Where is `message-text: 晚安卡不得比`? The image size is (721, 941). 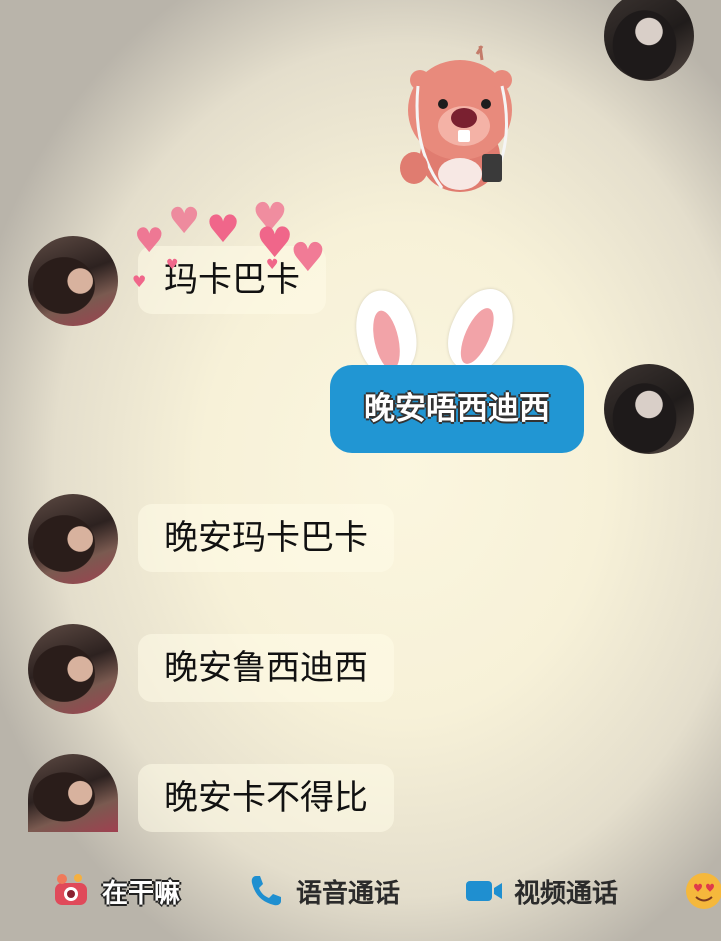 message-text: 晚安卡不得比 is located at coordinates (266, 798).